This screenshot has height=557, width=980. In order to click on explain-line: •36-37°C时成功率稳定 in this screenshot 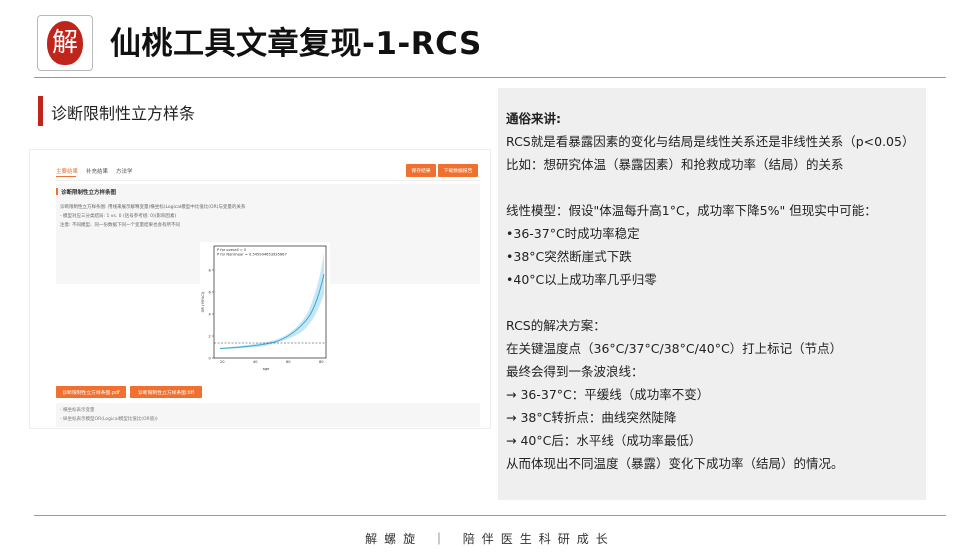, I will do `click(573, 233)`.